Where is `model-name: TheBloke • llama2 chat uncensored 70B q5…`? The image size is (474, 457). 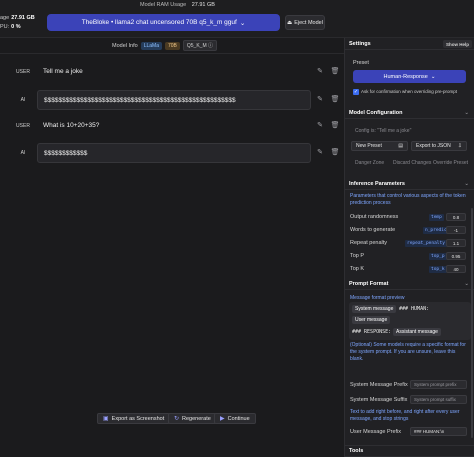 model-name: TheBloke • llama2 chat uncensored 70B q5… is located at coordinates (159, 22).